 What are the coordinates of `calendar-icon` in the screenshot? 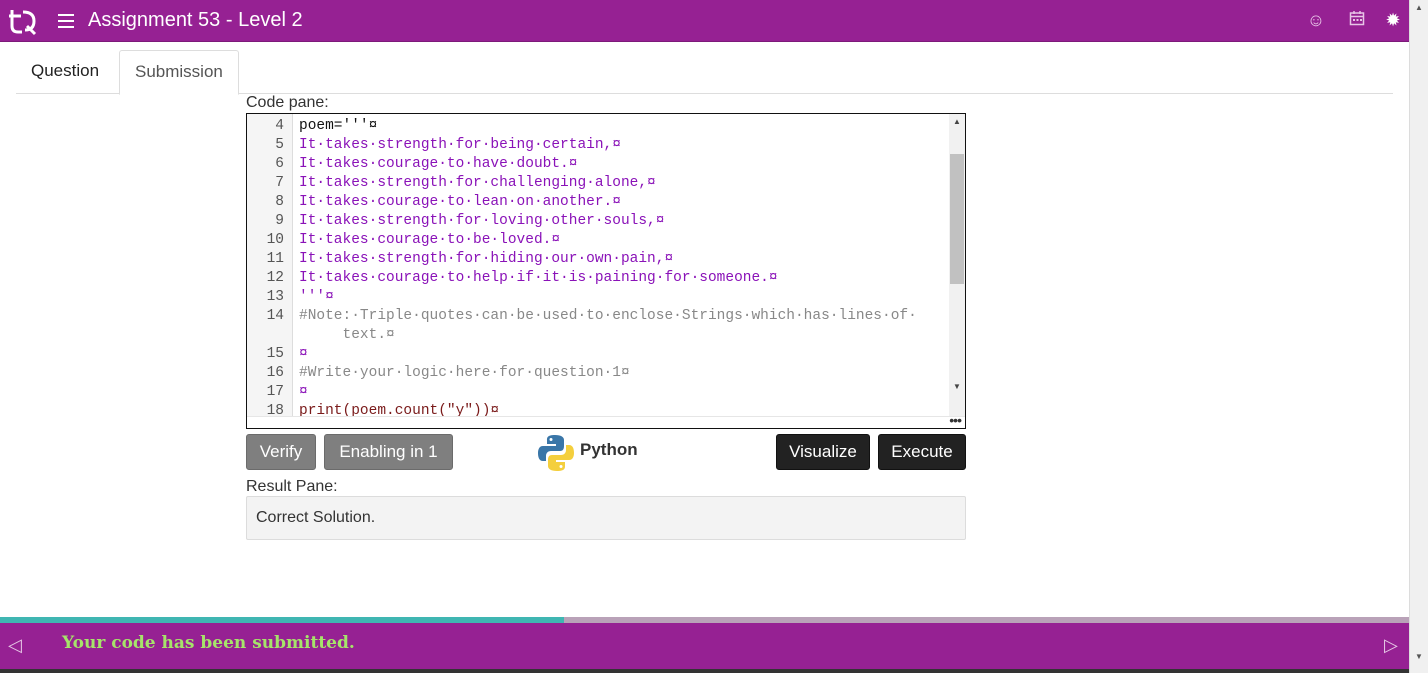 It's located at (1357, 20).